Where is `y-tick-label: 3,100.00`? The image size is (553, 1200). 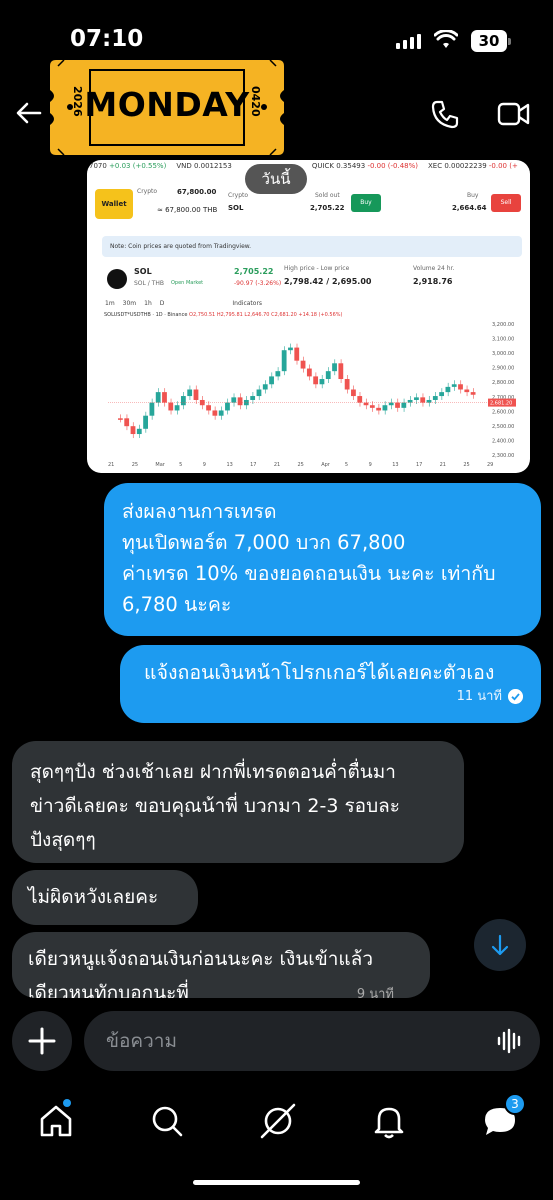
y-tick-label: 3,100.00 is located at coordinates (503, 340).